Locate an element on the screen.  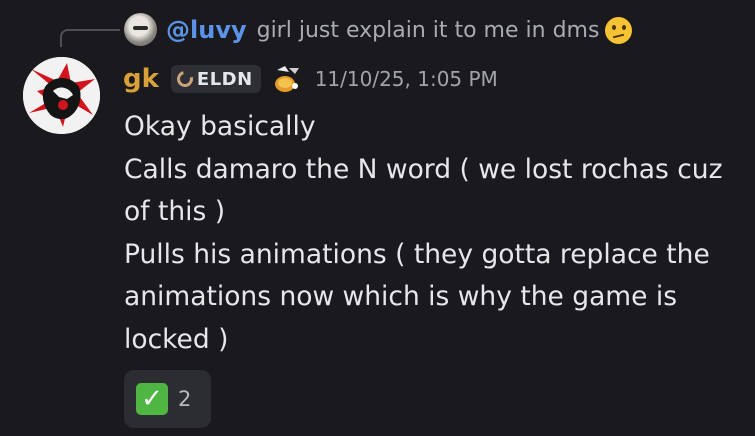
message-line: Okay basically is located at coordinates (220, 126).